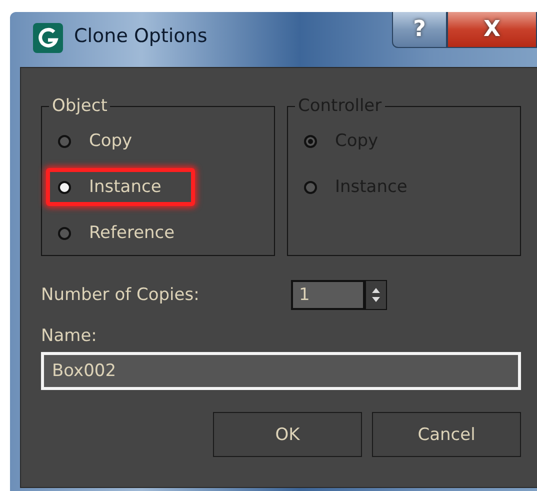  I want to click on name-label: Name:, so click(69, 336).